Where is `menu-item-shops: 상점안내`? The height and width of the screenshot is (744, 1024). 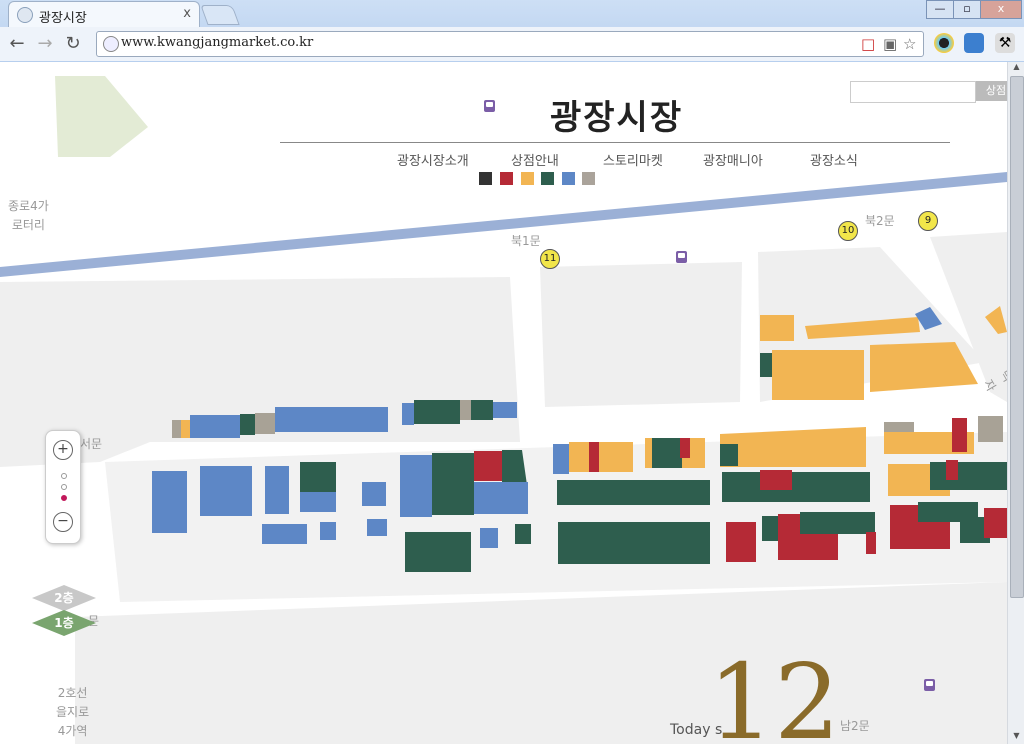 menu-item-shops: 상점안내 is located at coordinates (535, 159).